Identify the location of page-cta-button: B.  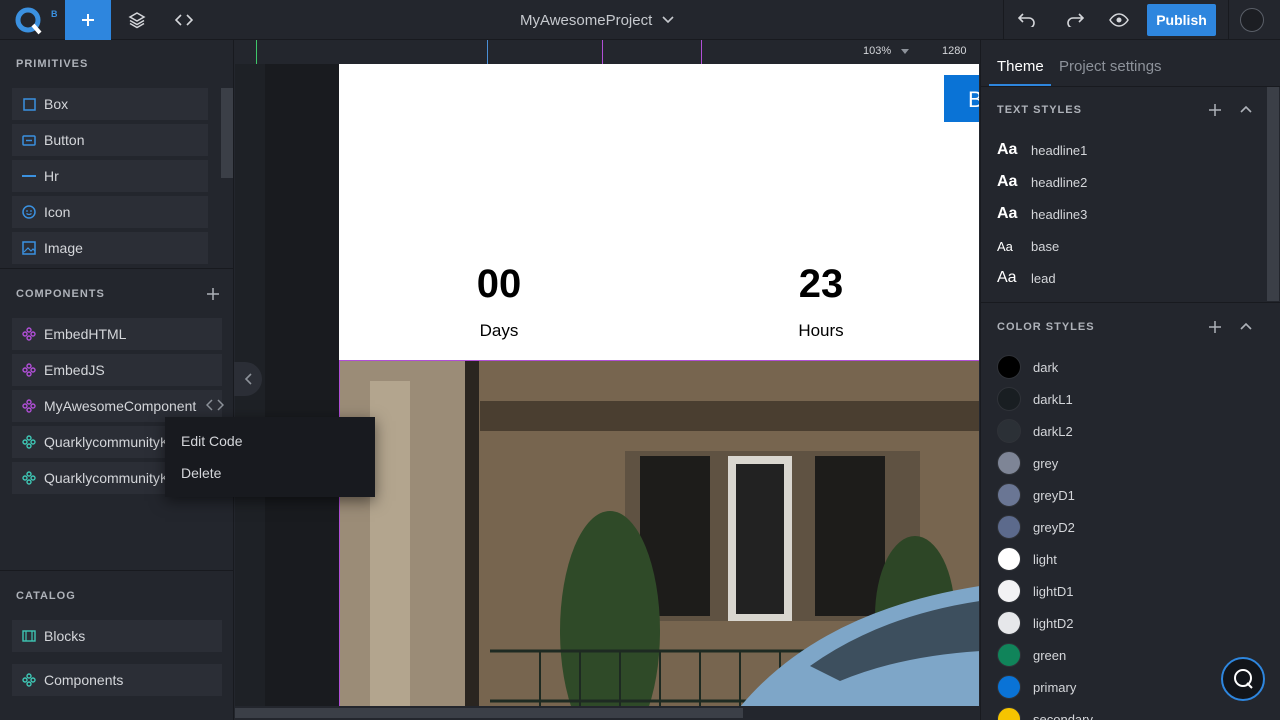
(961, 98).